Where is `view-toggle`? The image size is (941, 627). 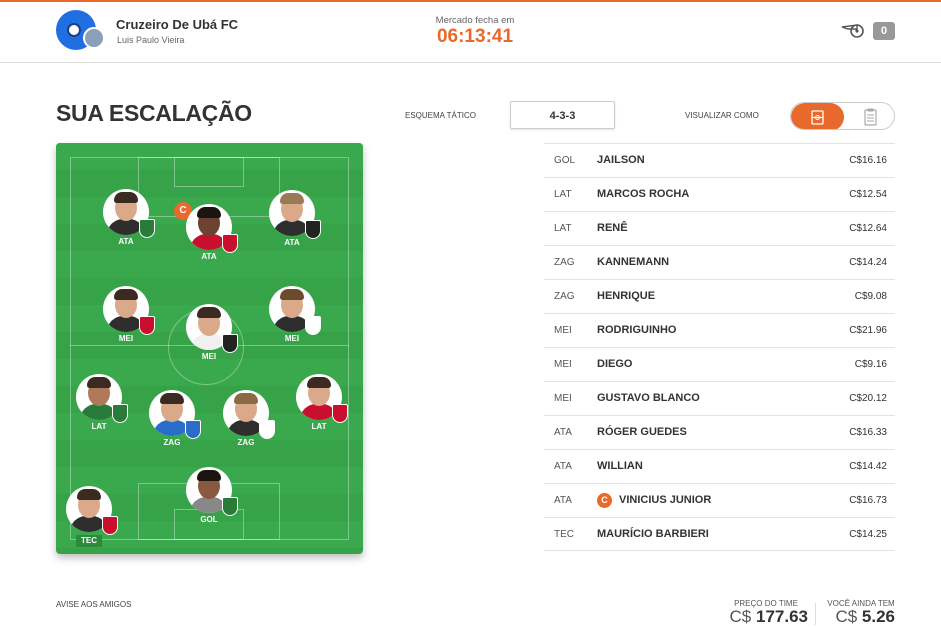 view-toggle is located at coordinates (842, 116).